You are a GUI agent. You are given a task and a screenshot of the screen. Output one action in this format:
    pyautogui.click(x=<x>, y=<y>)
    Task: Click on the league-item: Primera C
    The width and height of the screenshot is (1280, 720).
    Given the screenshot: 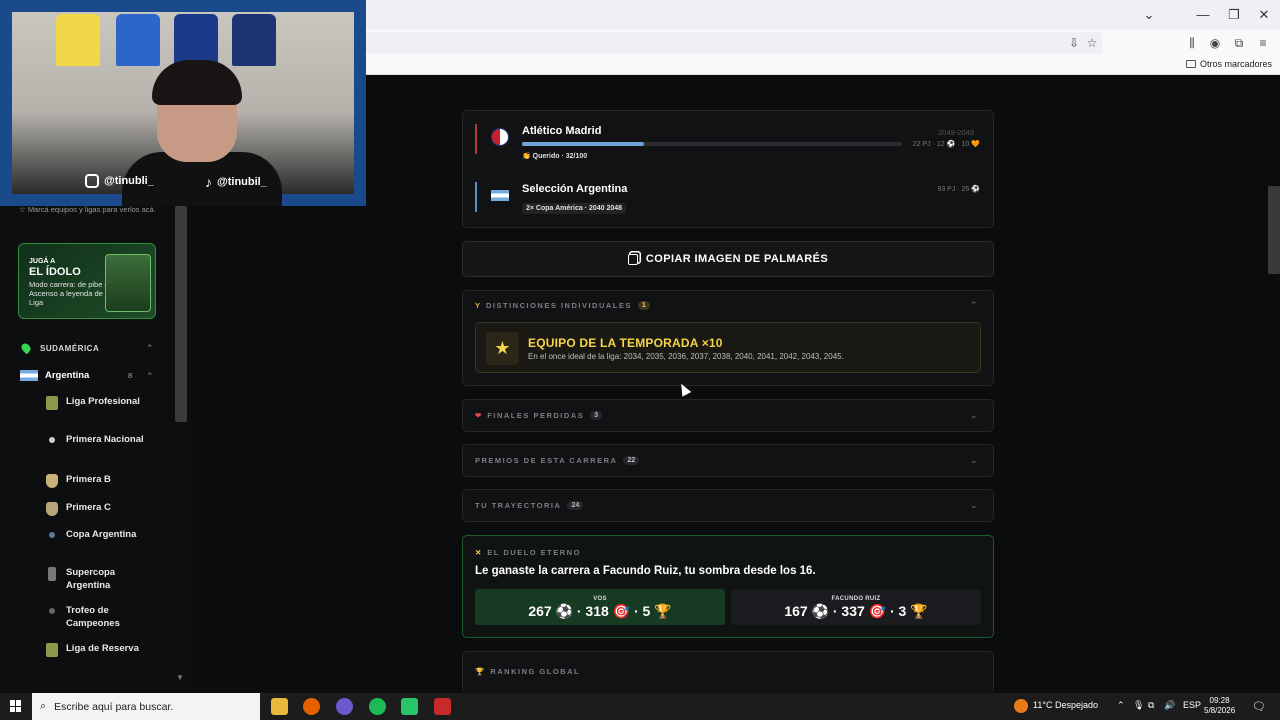 What is the action you would take?
    pyautogui.click(x=96, y=509)
    